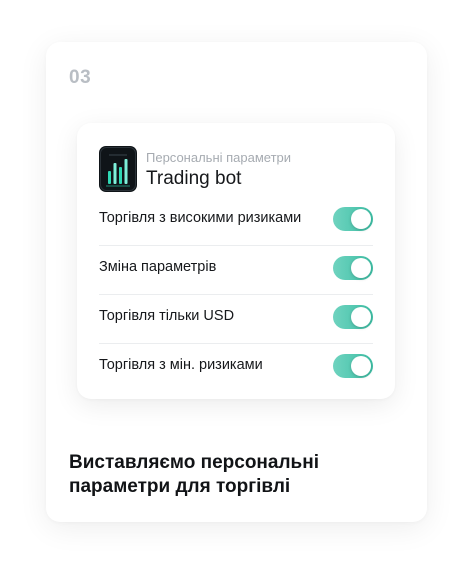  What do you see at coordinates (158, 267) in the screenshot?
I see `setting-label: Зміна параметрів` at bounding box center [158, 267].